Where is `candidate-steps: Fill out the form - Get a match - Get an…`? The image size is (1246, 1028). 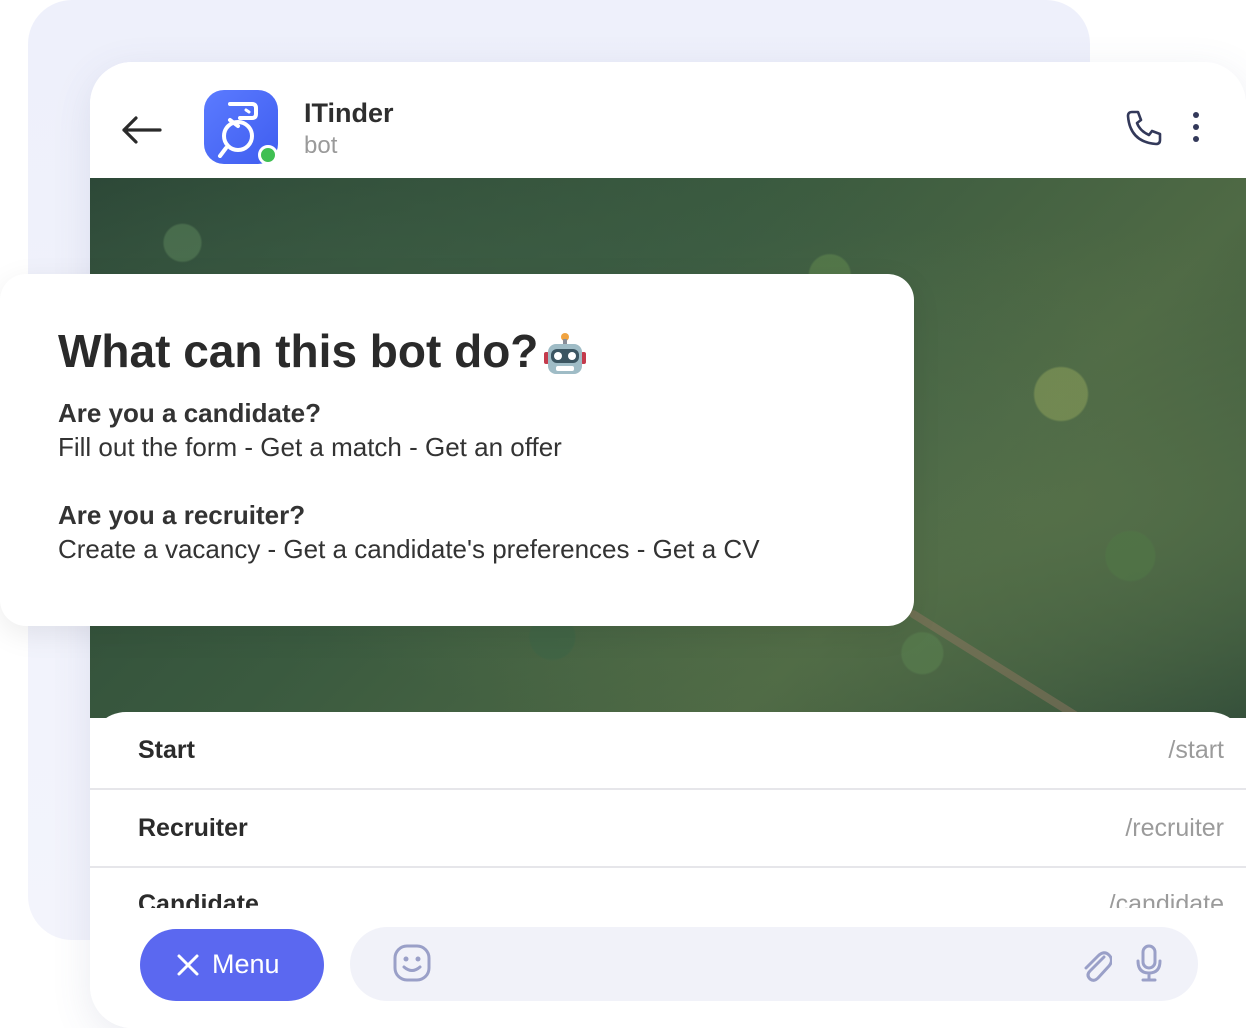 candidate-steps: Fill out the form - Get a match - Get an… is located at coordinates (310, 447).